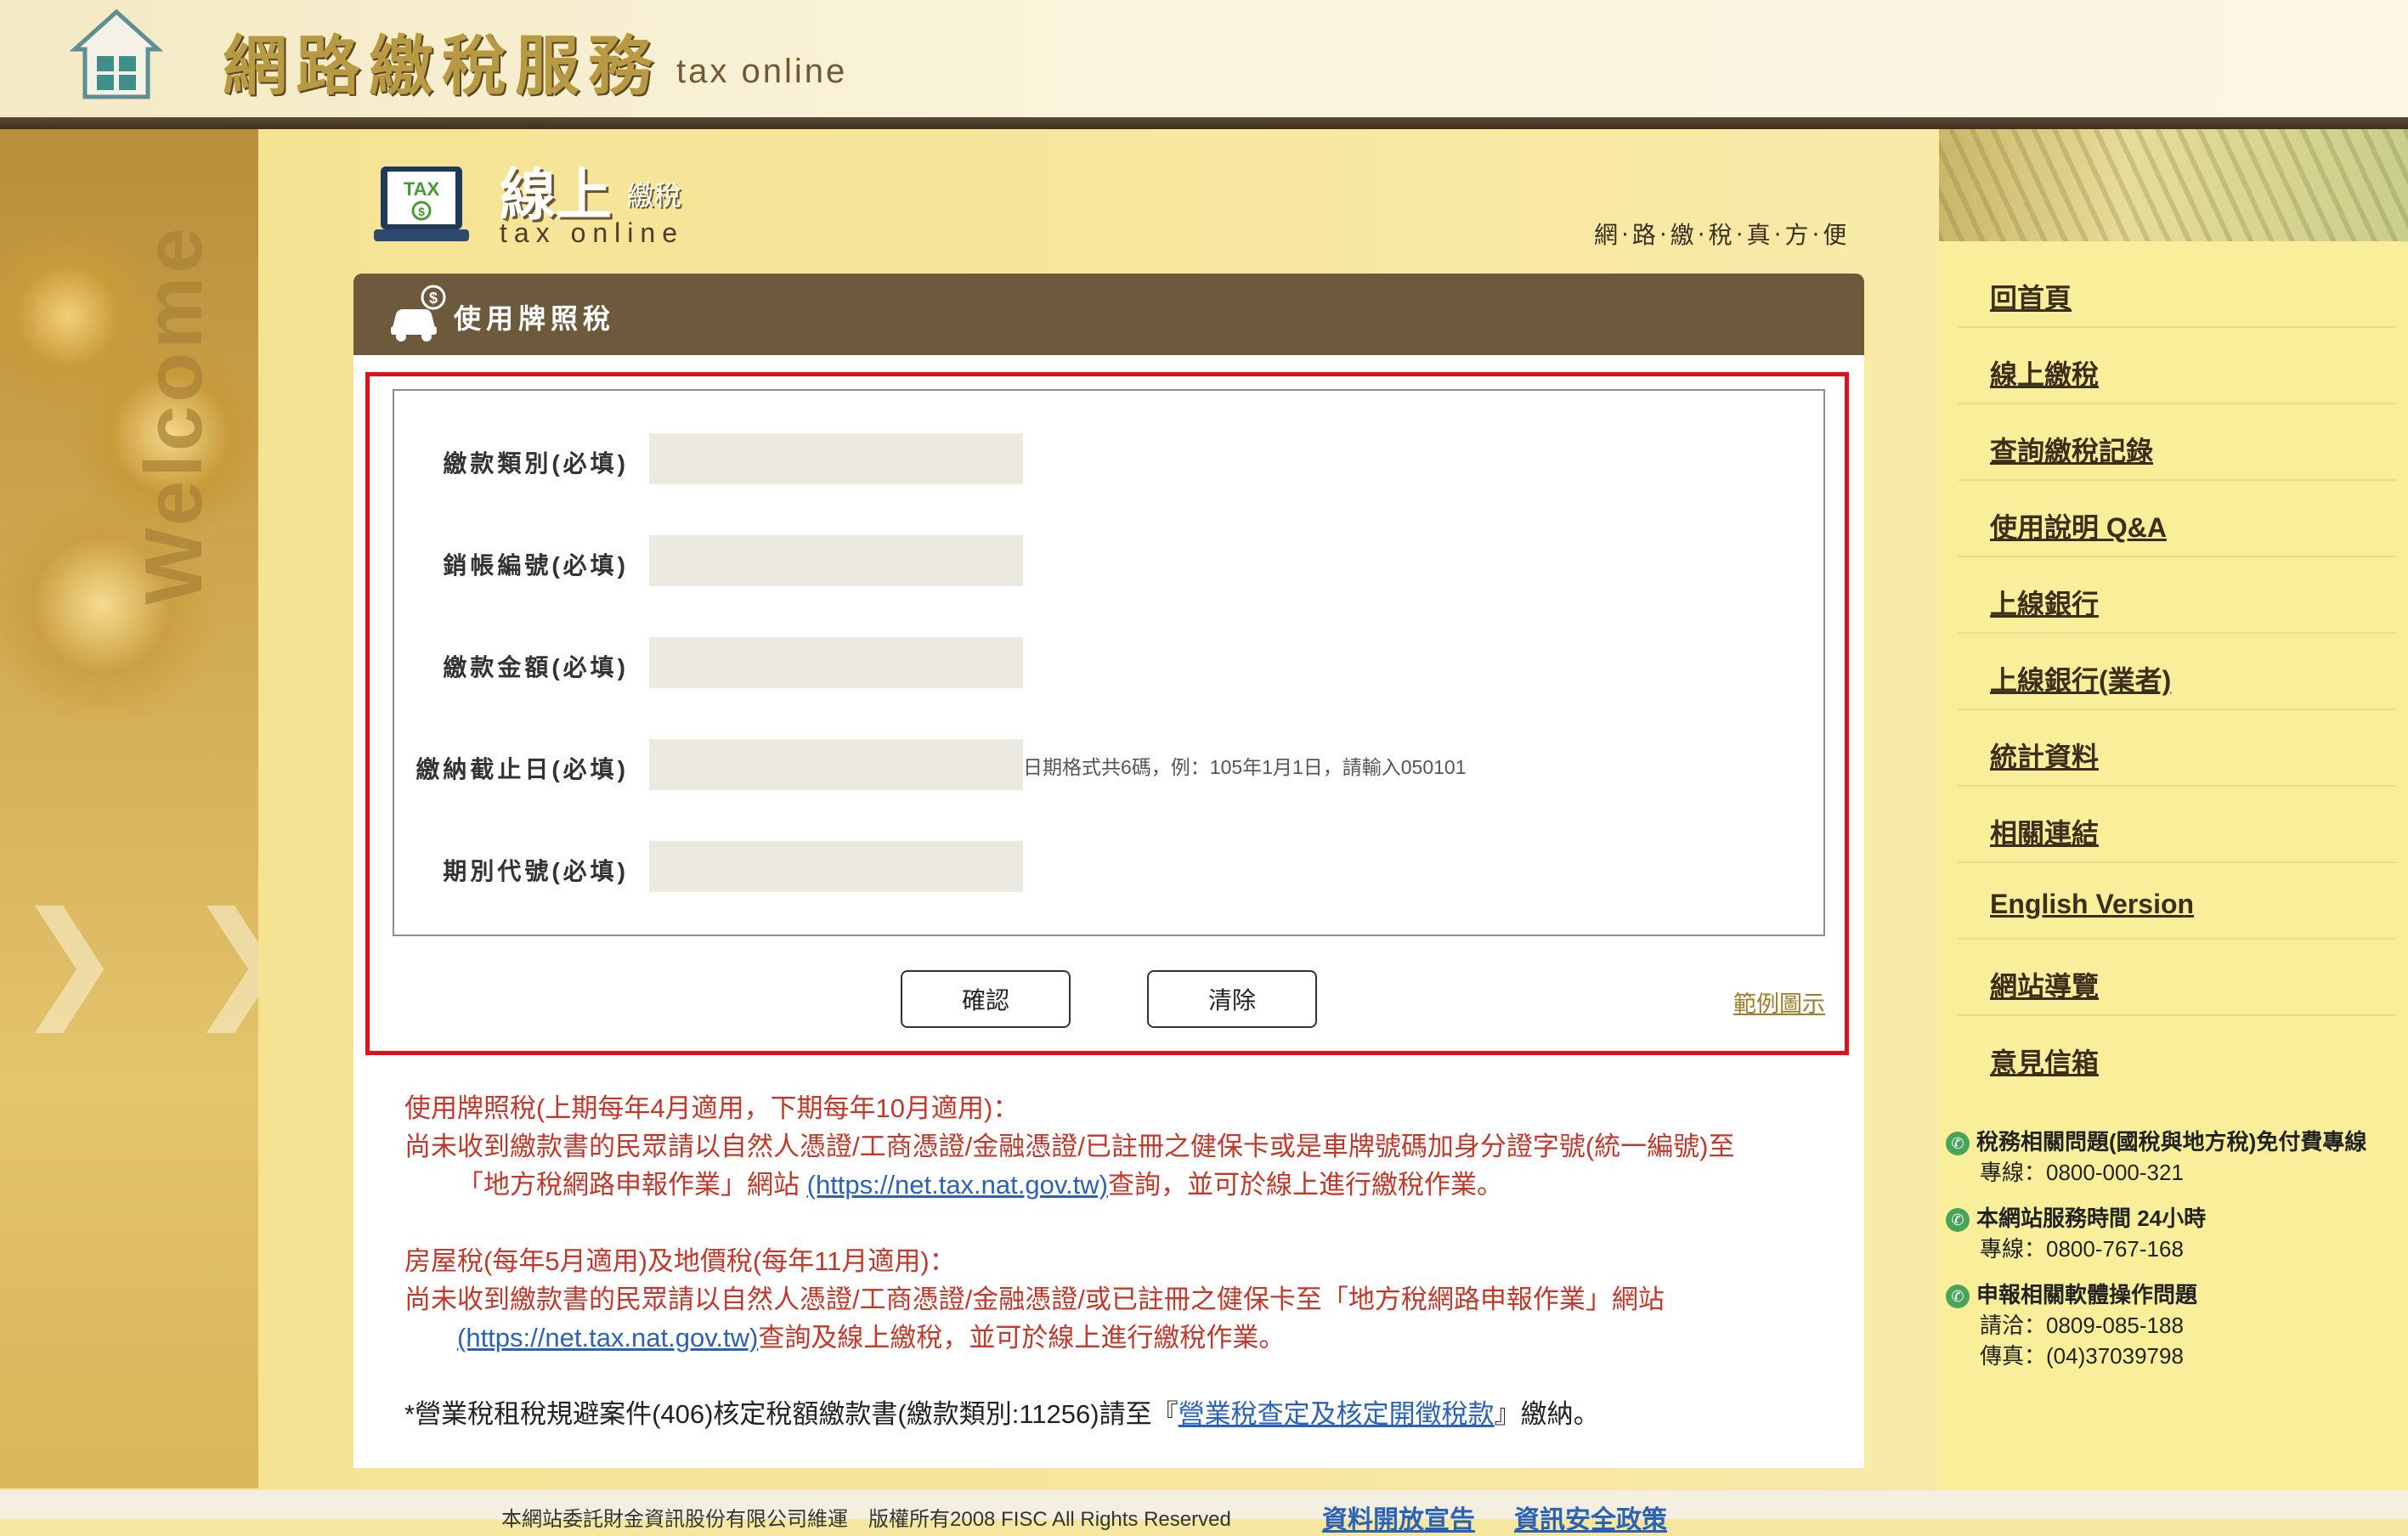 Image resolution: width=2408 pixels, height=1536 pixels. What do you see at coordinates (1245, 767) in the screenshot?
I see `due-date-hint: 日期格式共6碼，例：105年1月1日，請輸入050101` at bounding box center [1245, 767].